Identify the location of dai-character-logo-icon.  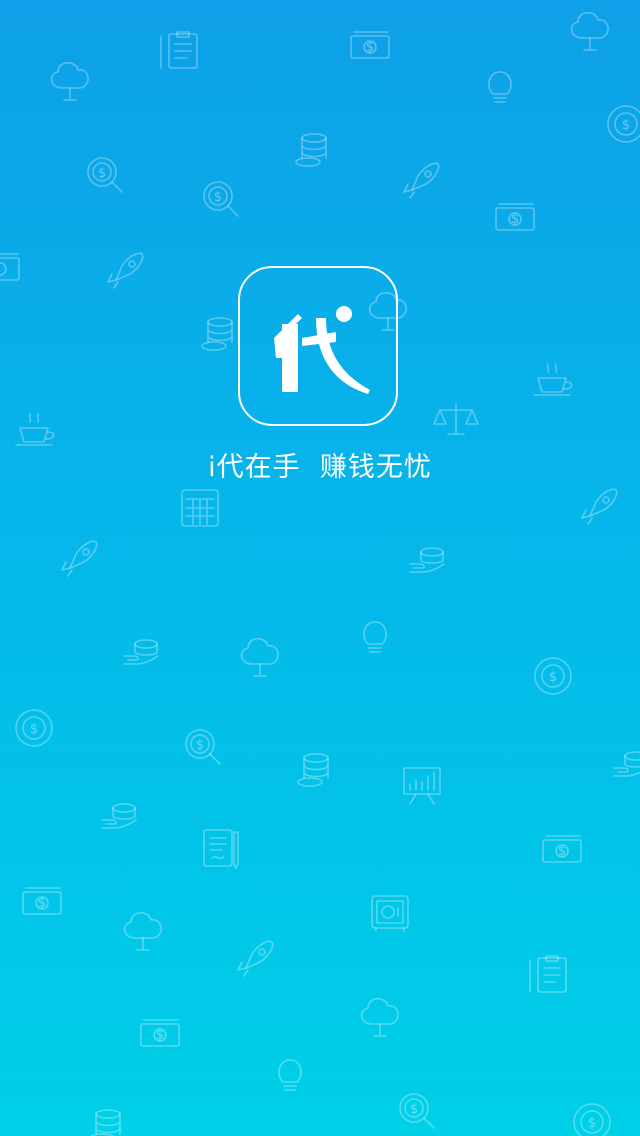
(322, 350).